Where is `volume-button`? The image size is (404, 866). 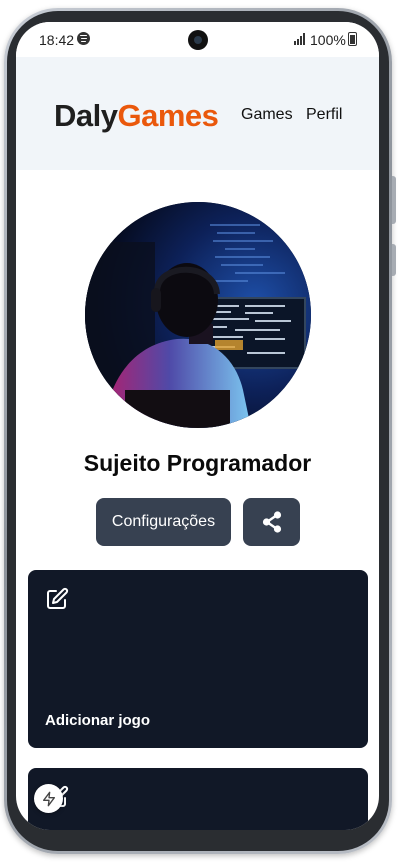 volume-button is located at coordinates (394, 200).